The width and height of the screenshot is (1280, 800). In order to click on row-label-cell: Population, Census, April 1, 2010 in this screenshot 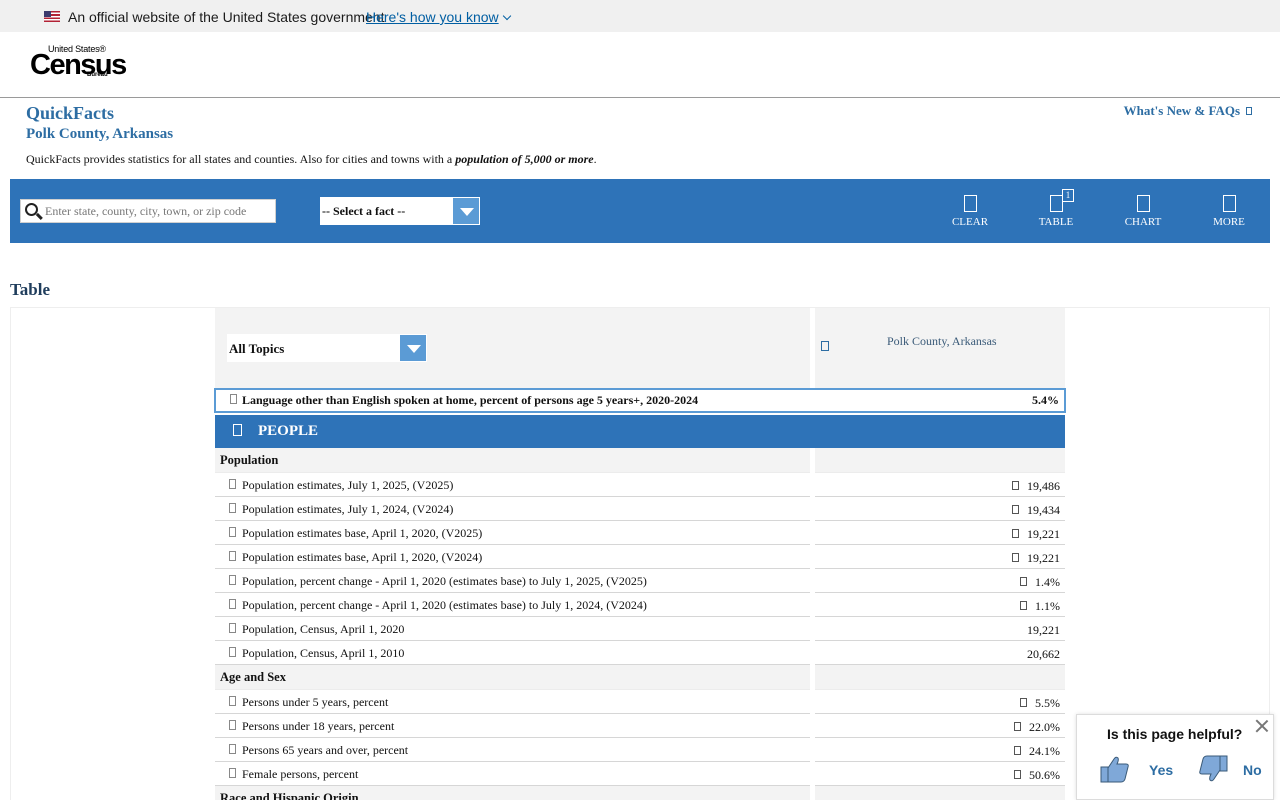, I will do `click(512, 653)`.